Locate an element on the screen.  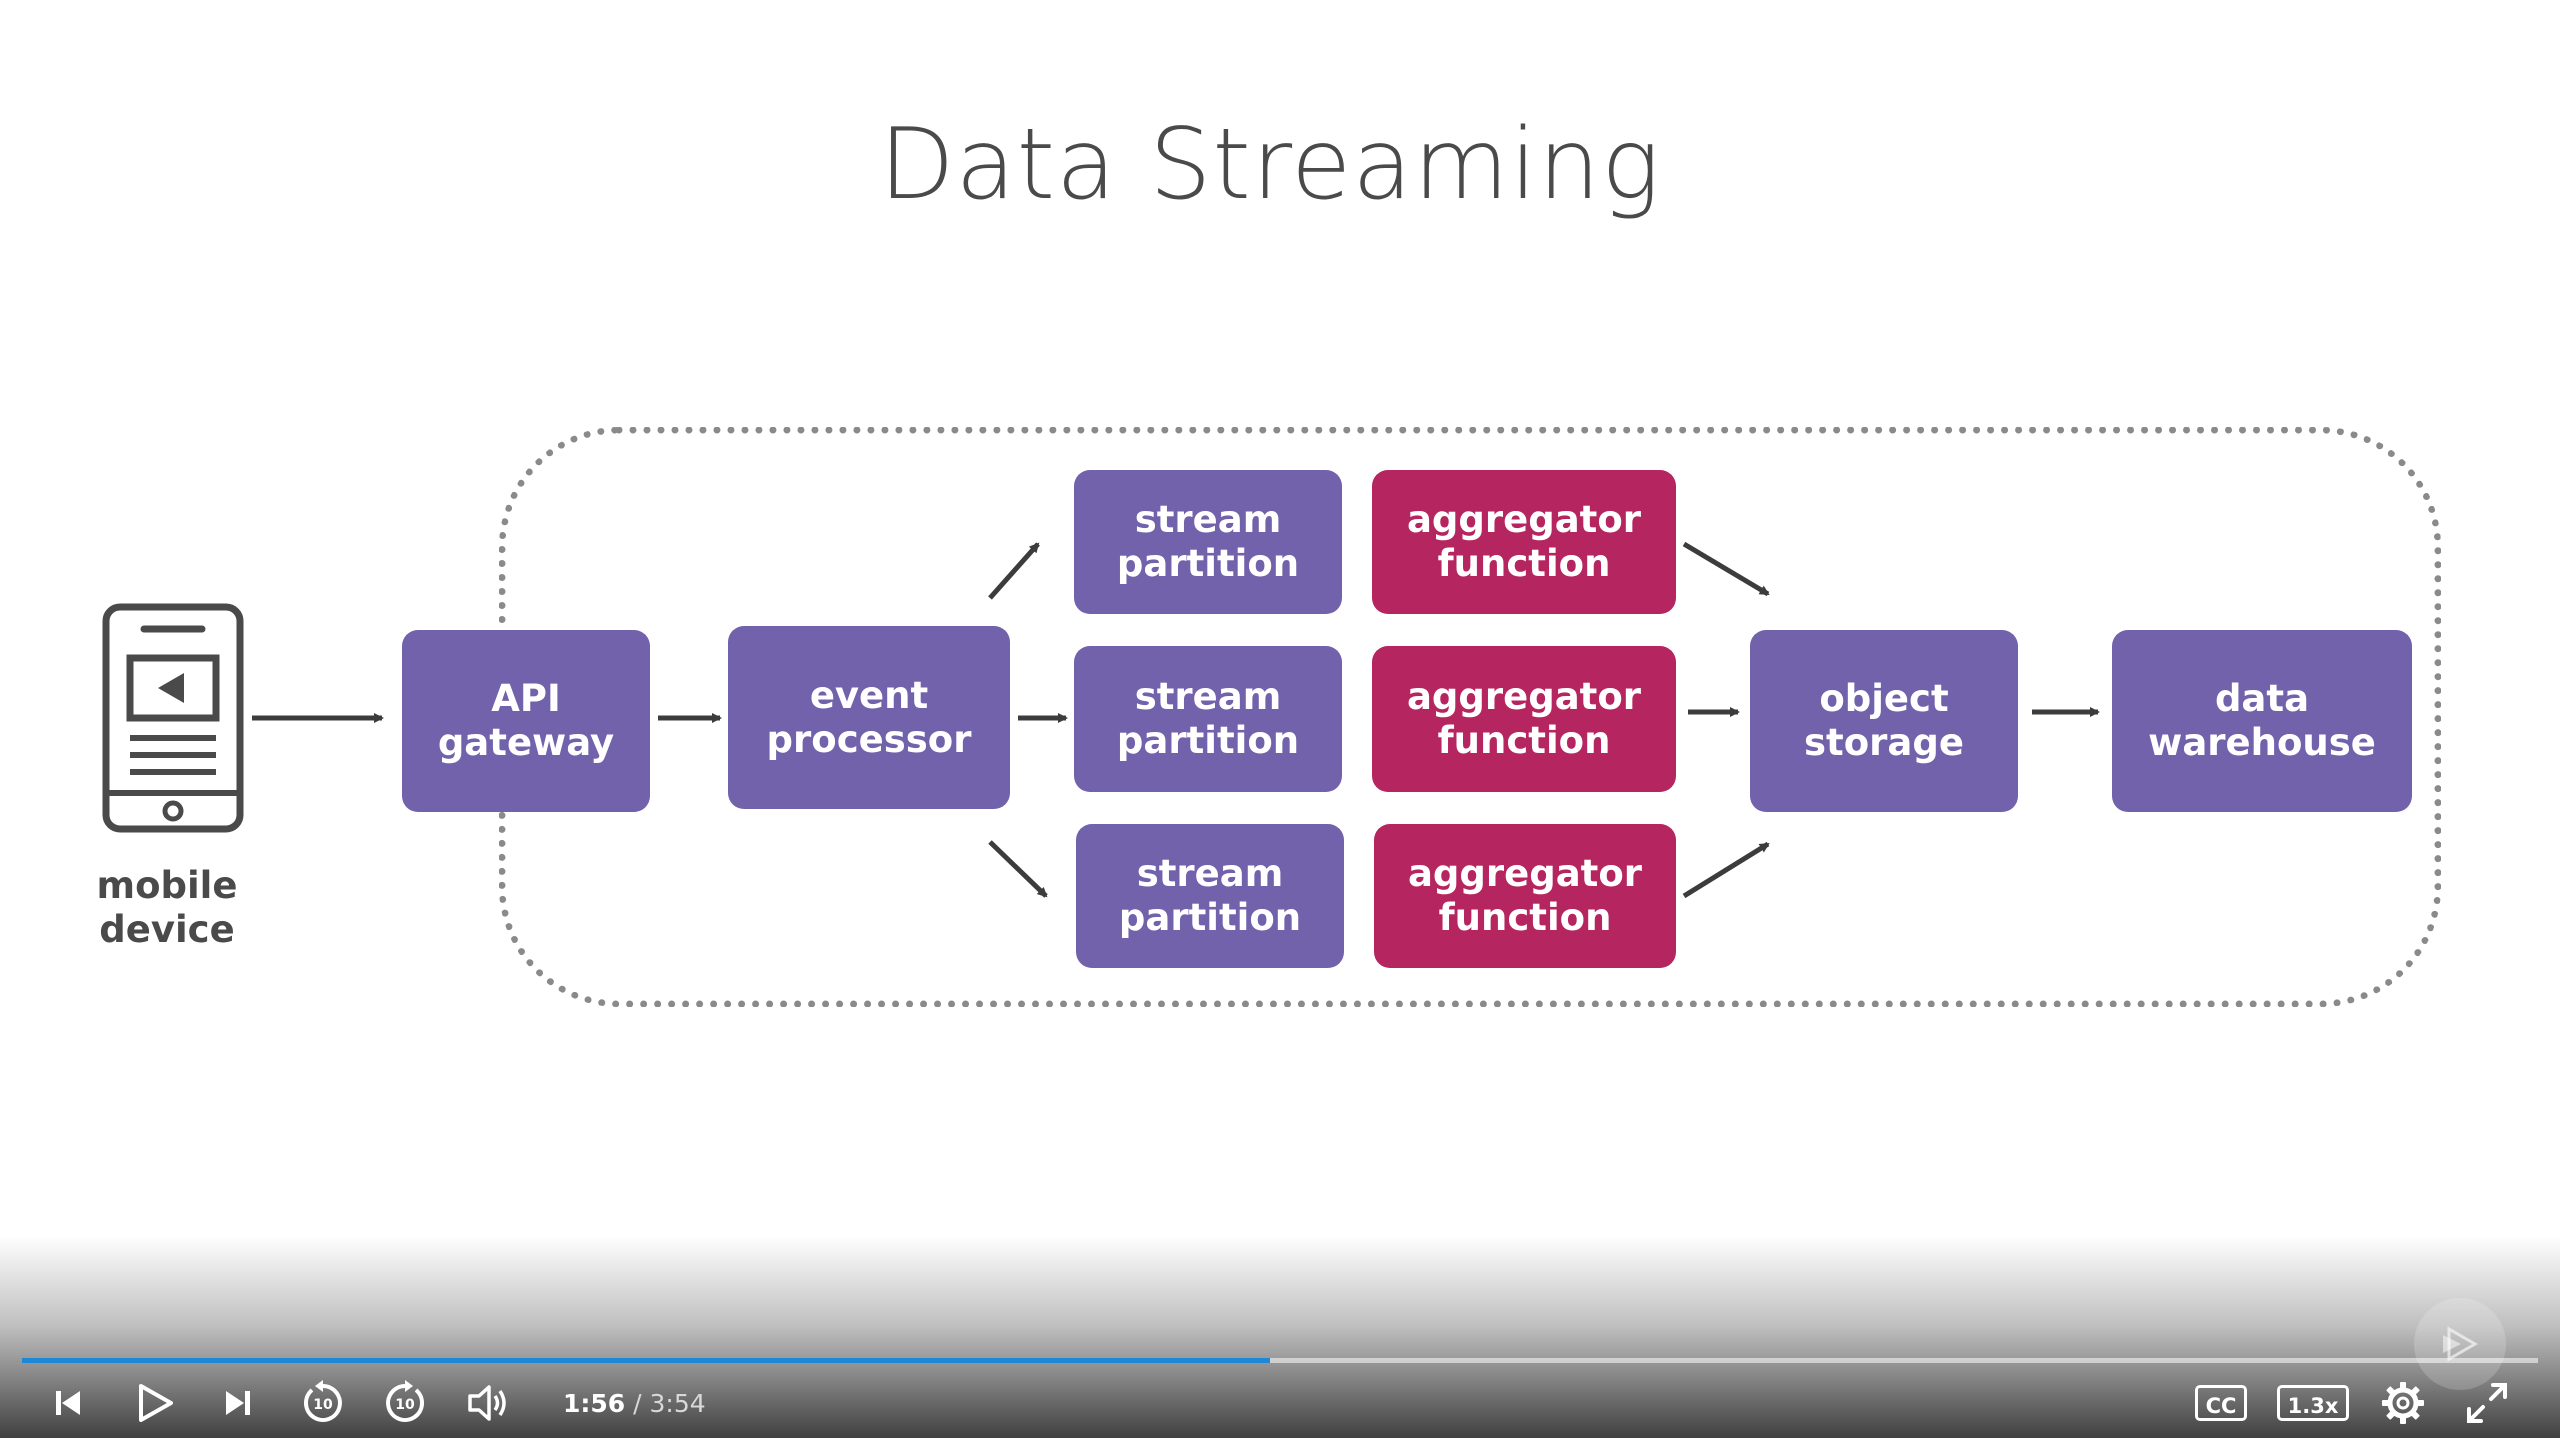
speed-icon: 1.3x is located at coordinates (2313, 1403).